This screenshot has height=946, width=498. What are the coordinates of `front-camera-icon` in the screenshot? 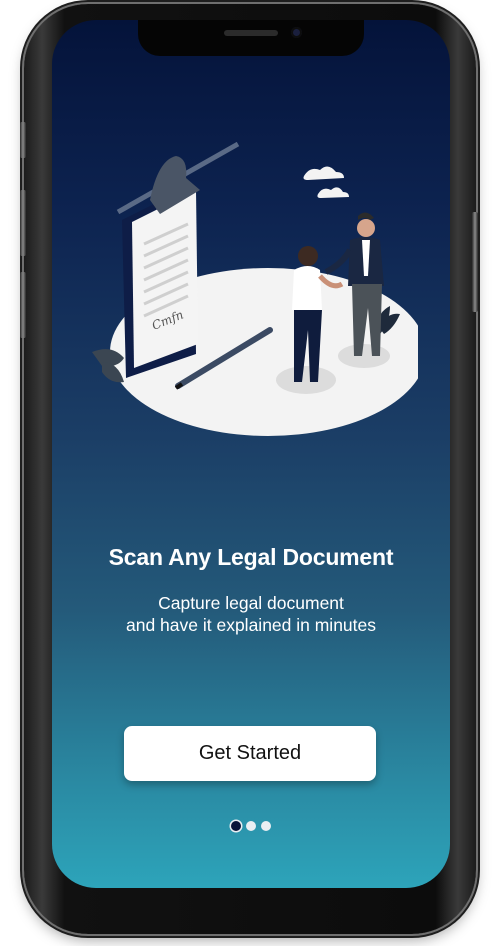 It's located at (296, 32).